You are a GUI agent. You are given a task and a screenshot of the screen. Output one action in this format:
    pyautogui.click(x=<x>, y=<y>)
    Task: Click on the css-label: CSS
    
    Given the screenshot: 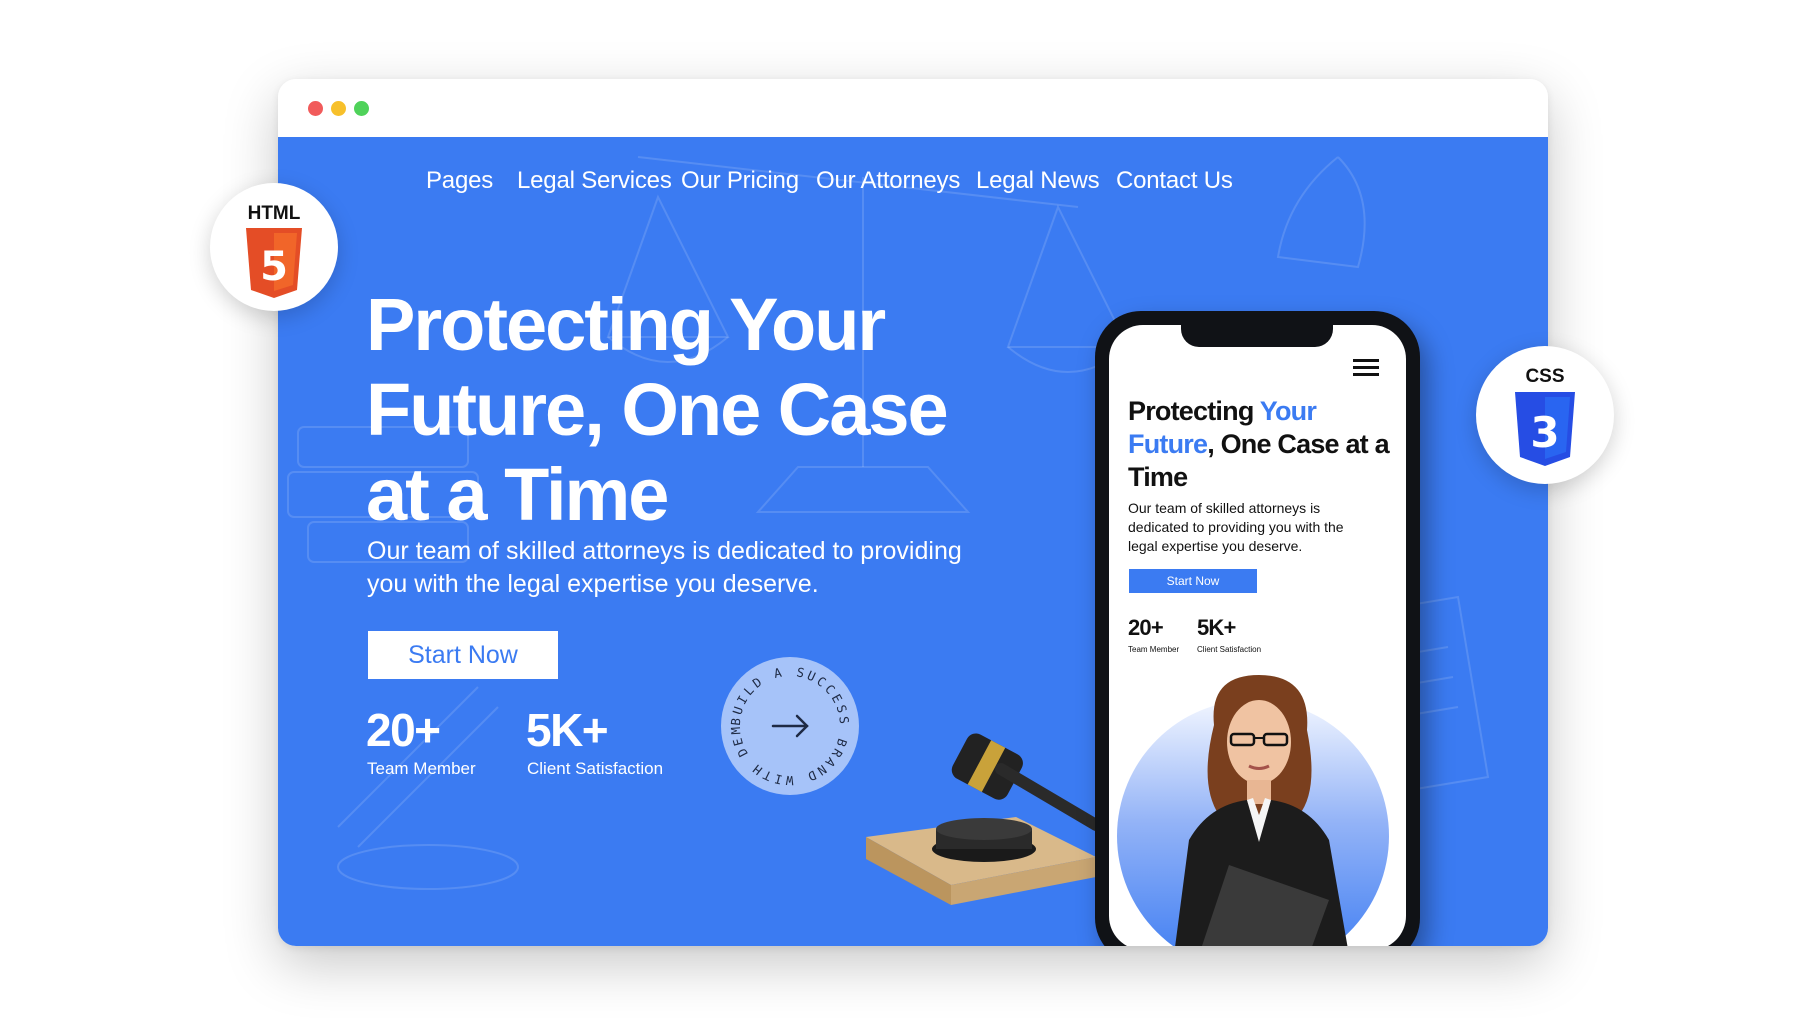 What is the action you would take?
    pyautogui.click(x=1545, y=376)
    